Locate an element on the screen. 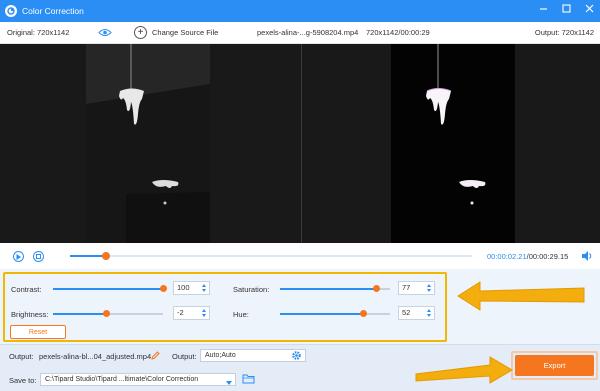 The width and height of the screenshot is (600, 391). reset-button: Reset is located at coordinates (38, 332).